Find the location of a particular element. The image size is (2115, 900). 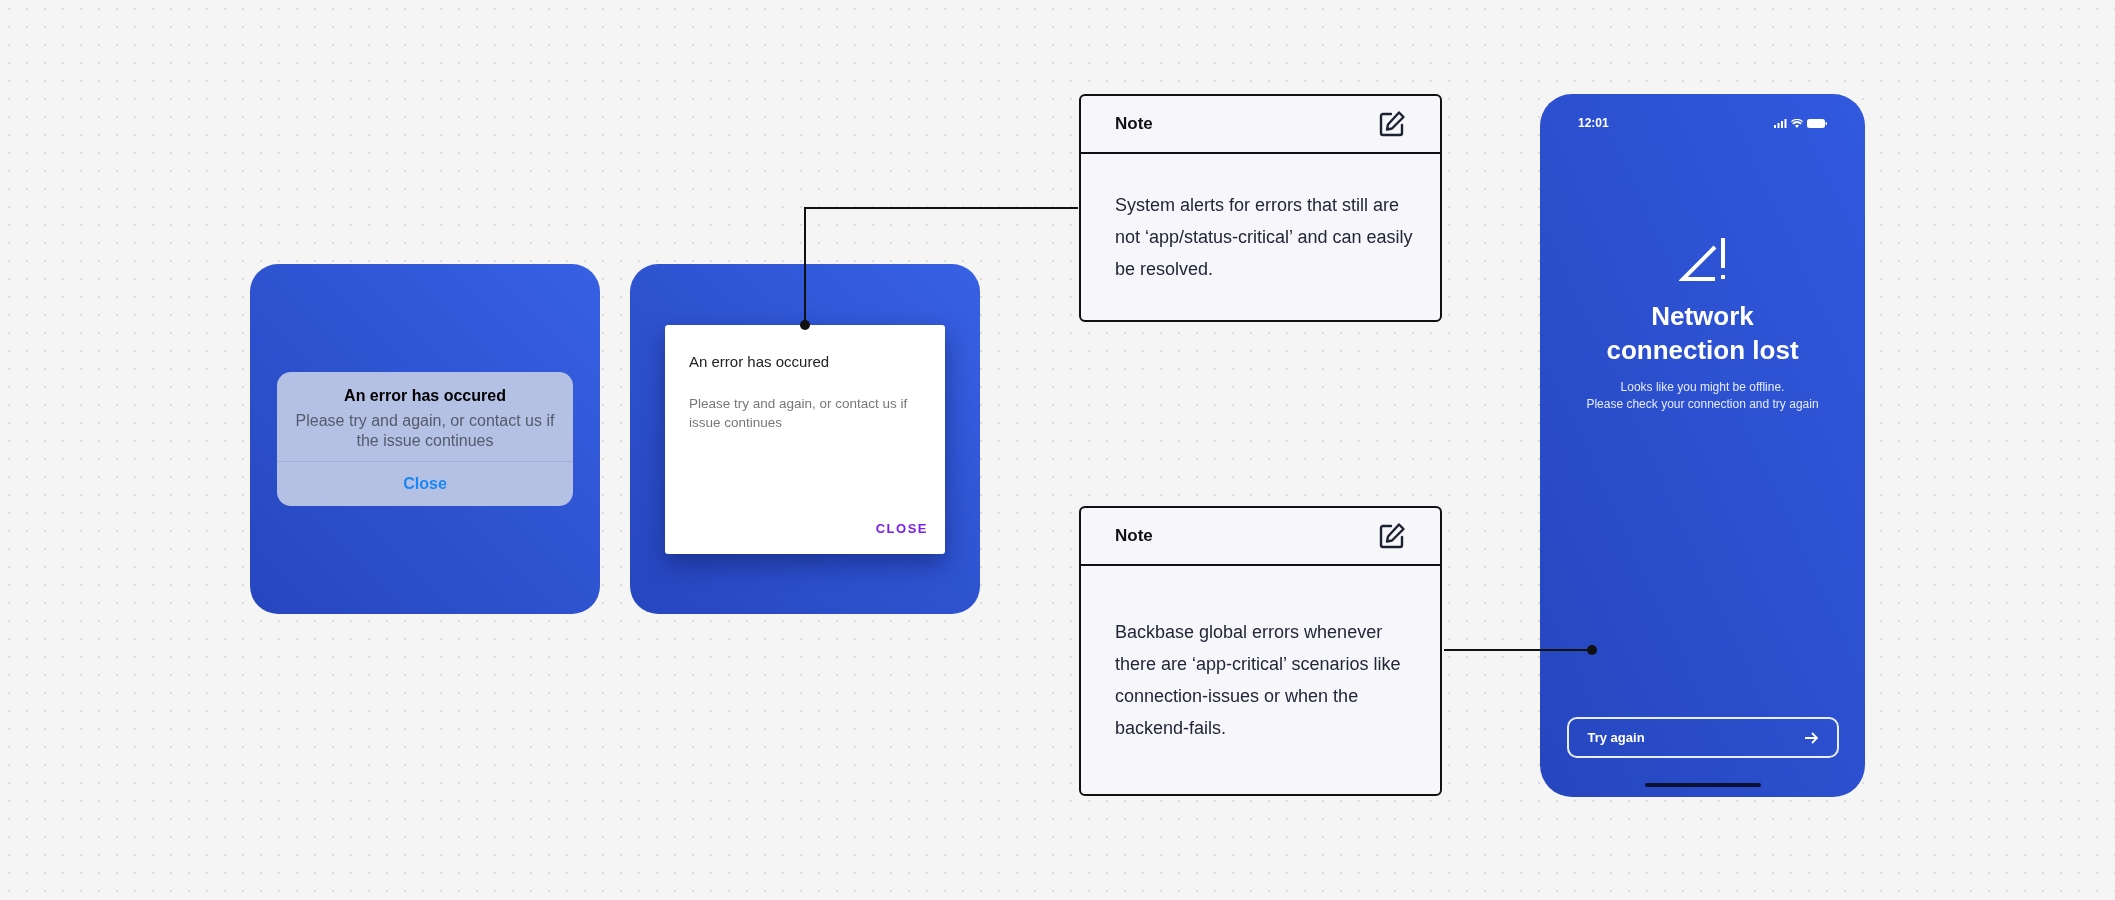

dialog-message: Please try and again, or contact us if issue continues is located at coordinates (799, 413).